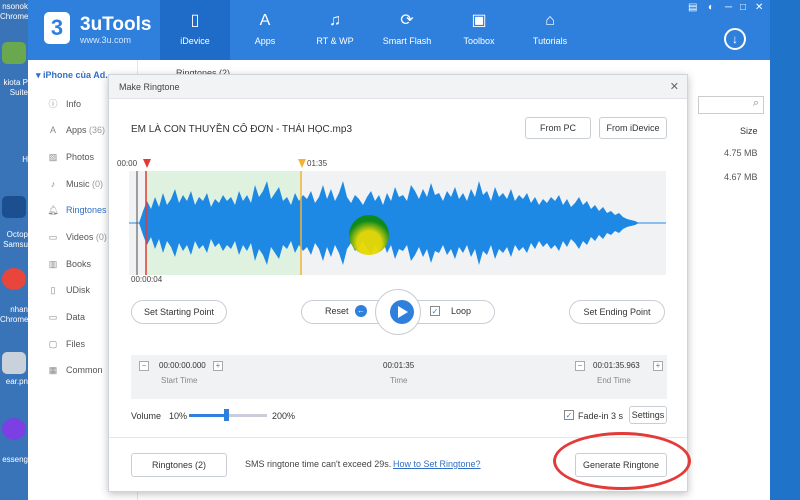 The width and height of the screenshot is (800, 500). Describe the element at coordinates (147, 279) in the screenshot. I see `marker-bottom-time: 00:00:04` at that location.